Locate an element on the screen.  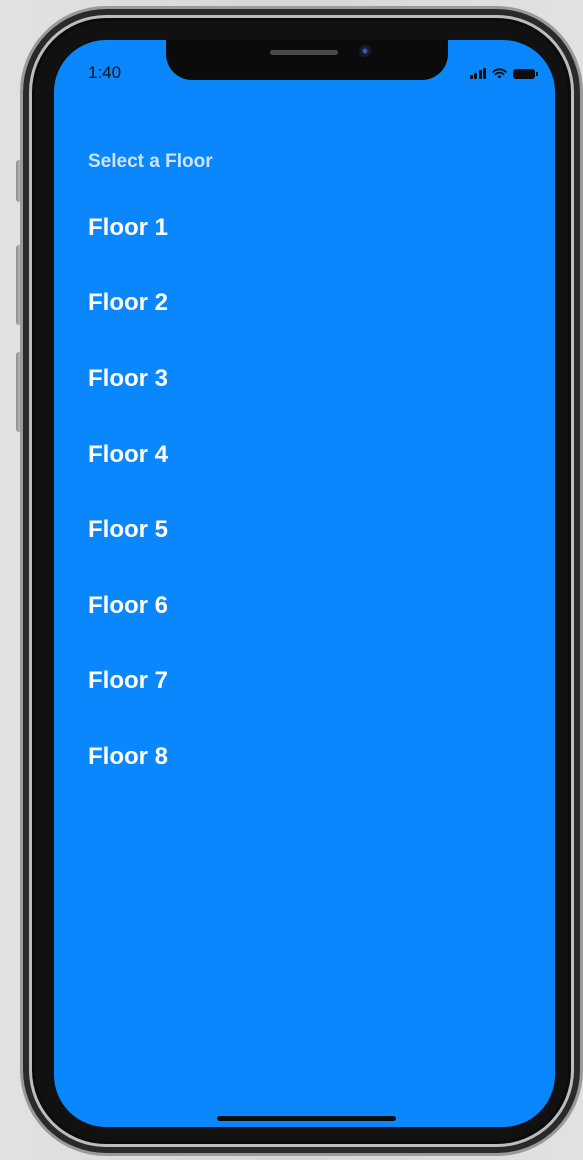
battery-icon is located at coordinates (525, 74).